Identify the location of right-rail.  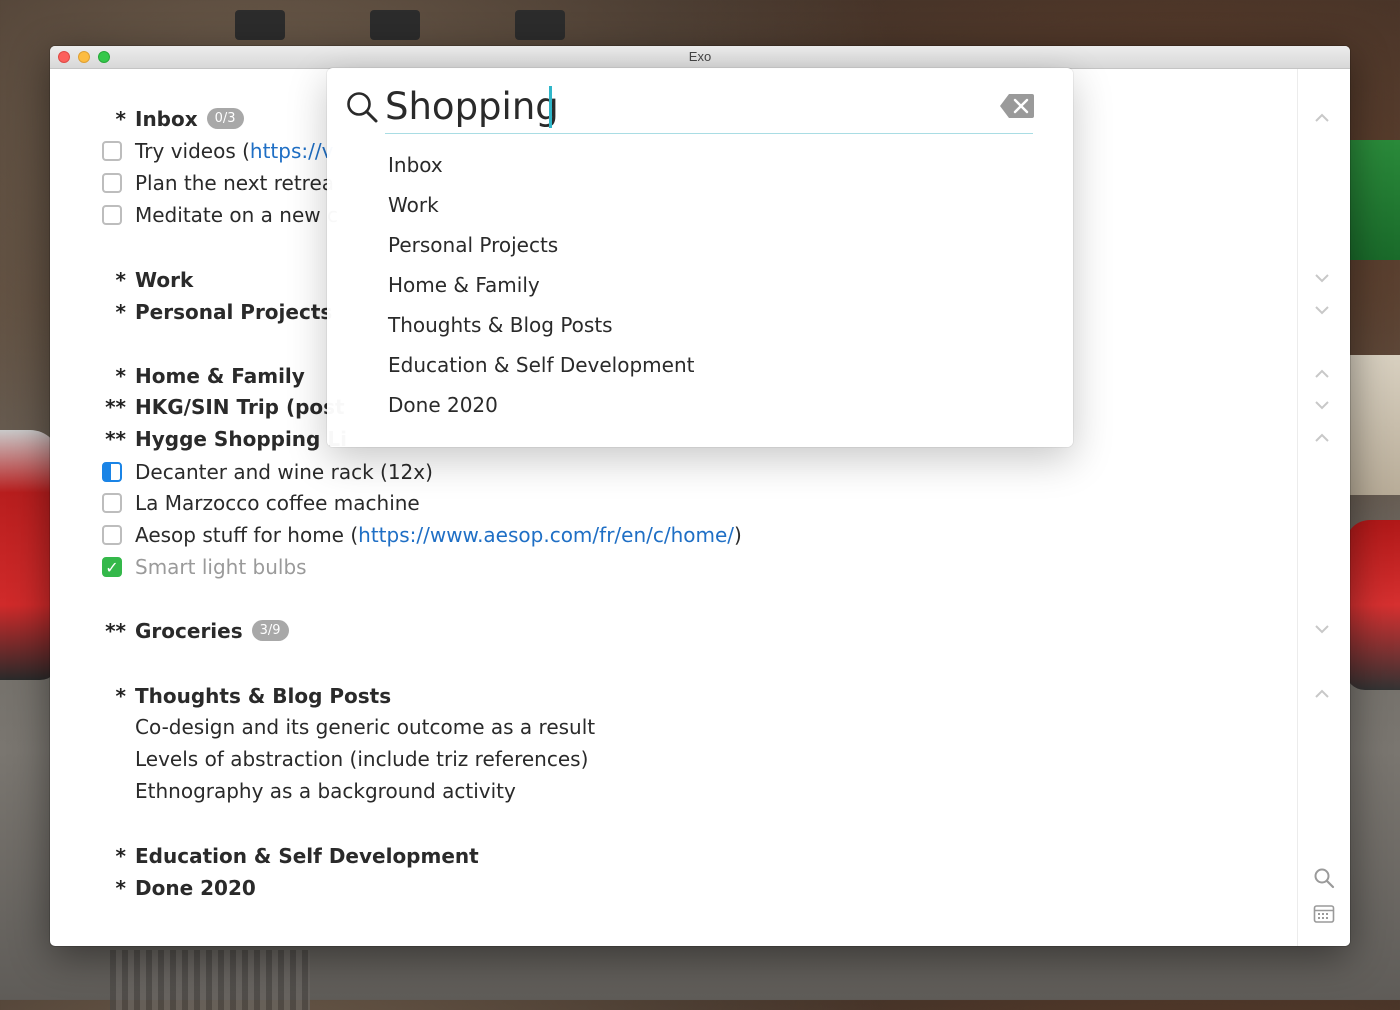
(1323, 507).